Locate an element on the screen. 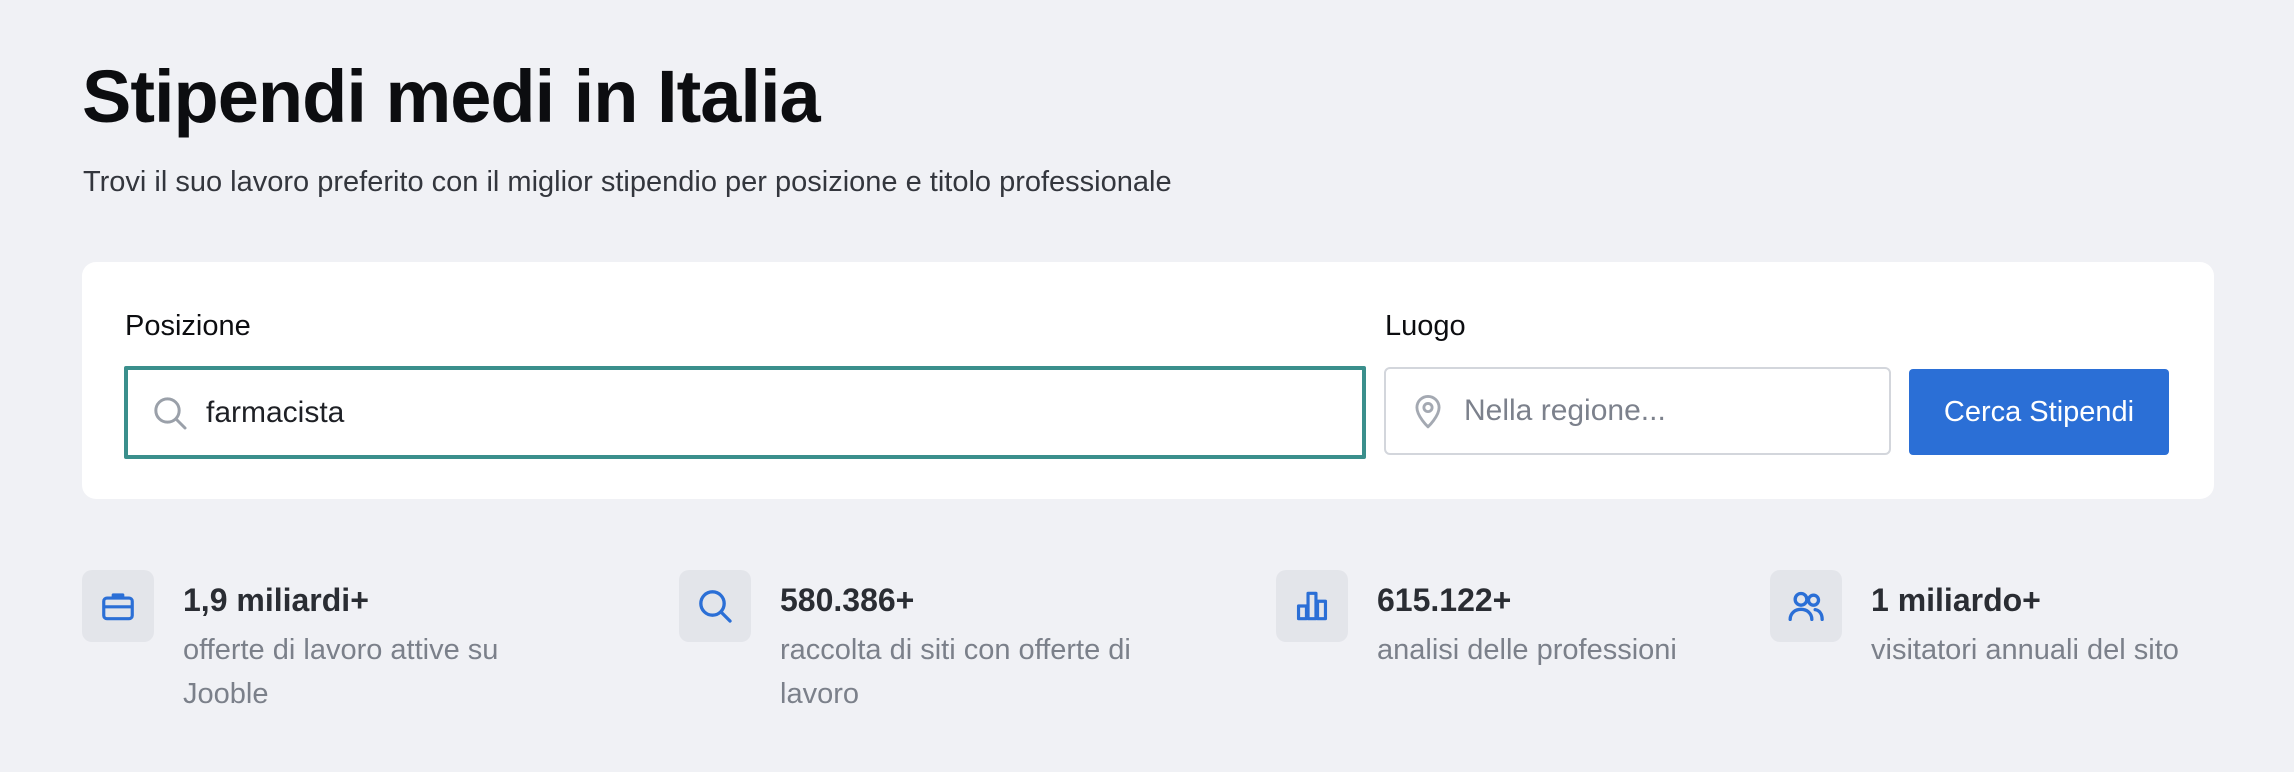 Image resolution: width=2294 pixels, height=772 pixels. stat-value: 1 miliardo+ is located at coordinates (1956, 600).